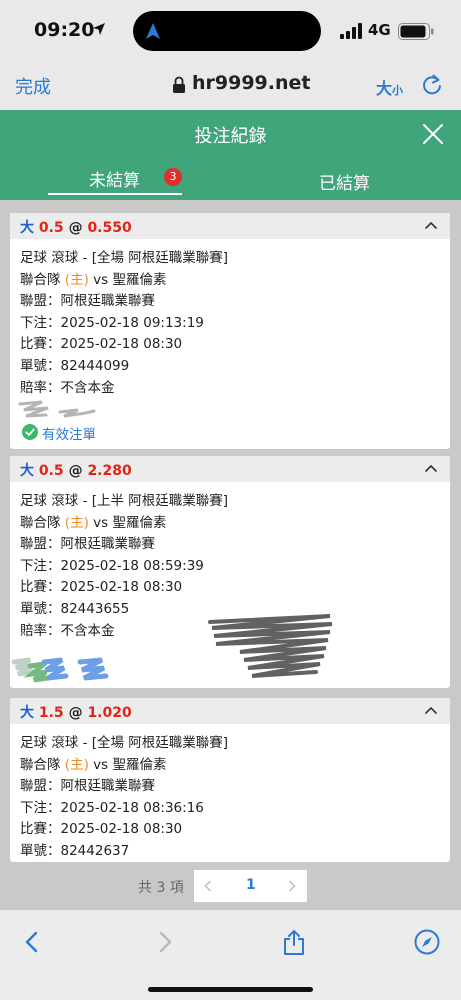 This screenshot has width=461, height=1000. I want to click on chevron-right-icon, so click(292, 886).